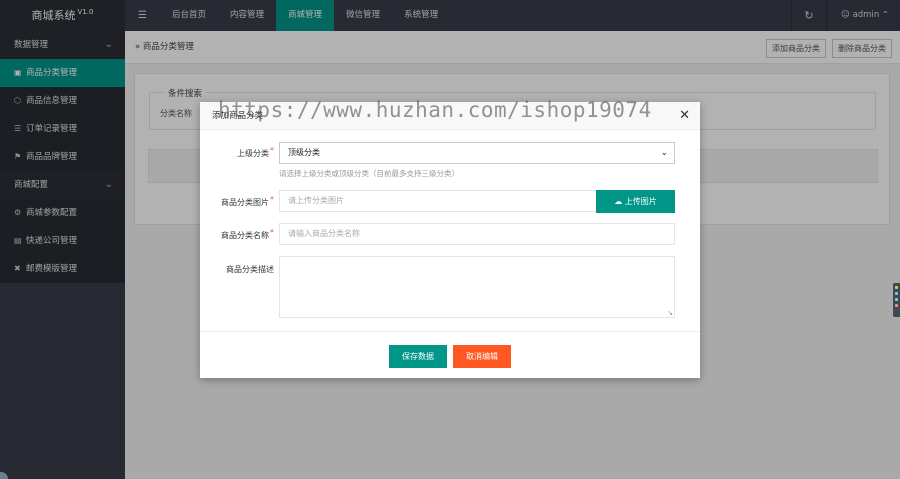 This screenshot has width=900, height=479. I want to click on upload-image-button: ☁ 上传图片, so click(635, 201).